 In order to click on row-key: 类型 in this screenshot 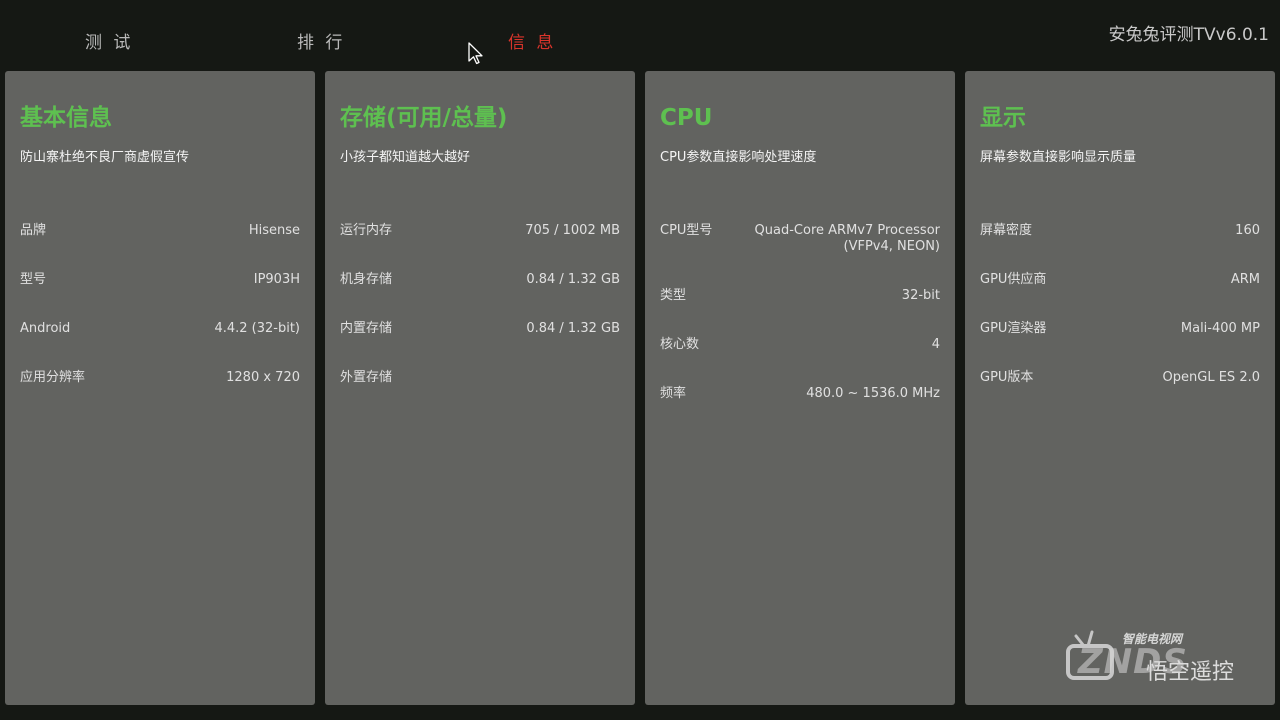, I will do `click(673, 295)`.